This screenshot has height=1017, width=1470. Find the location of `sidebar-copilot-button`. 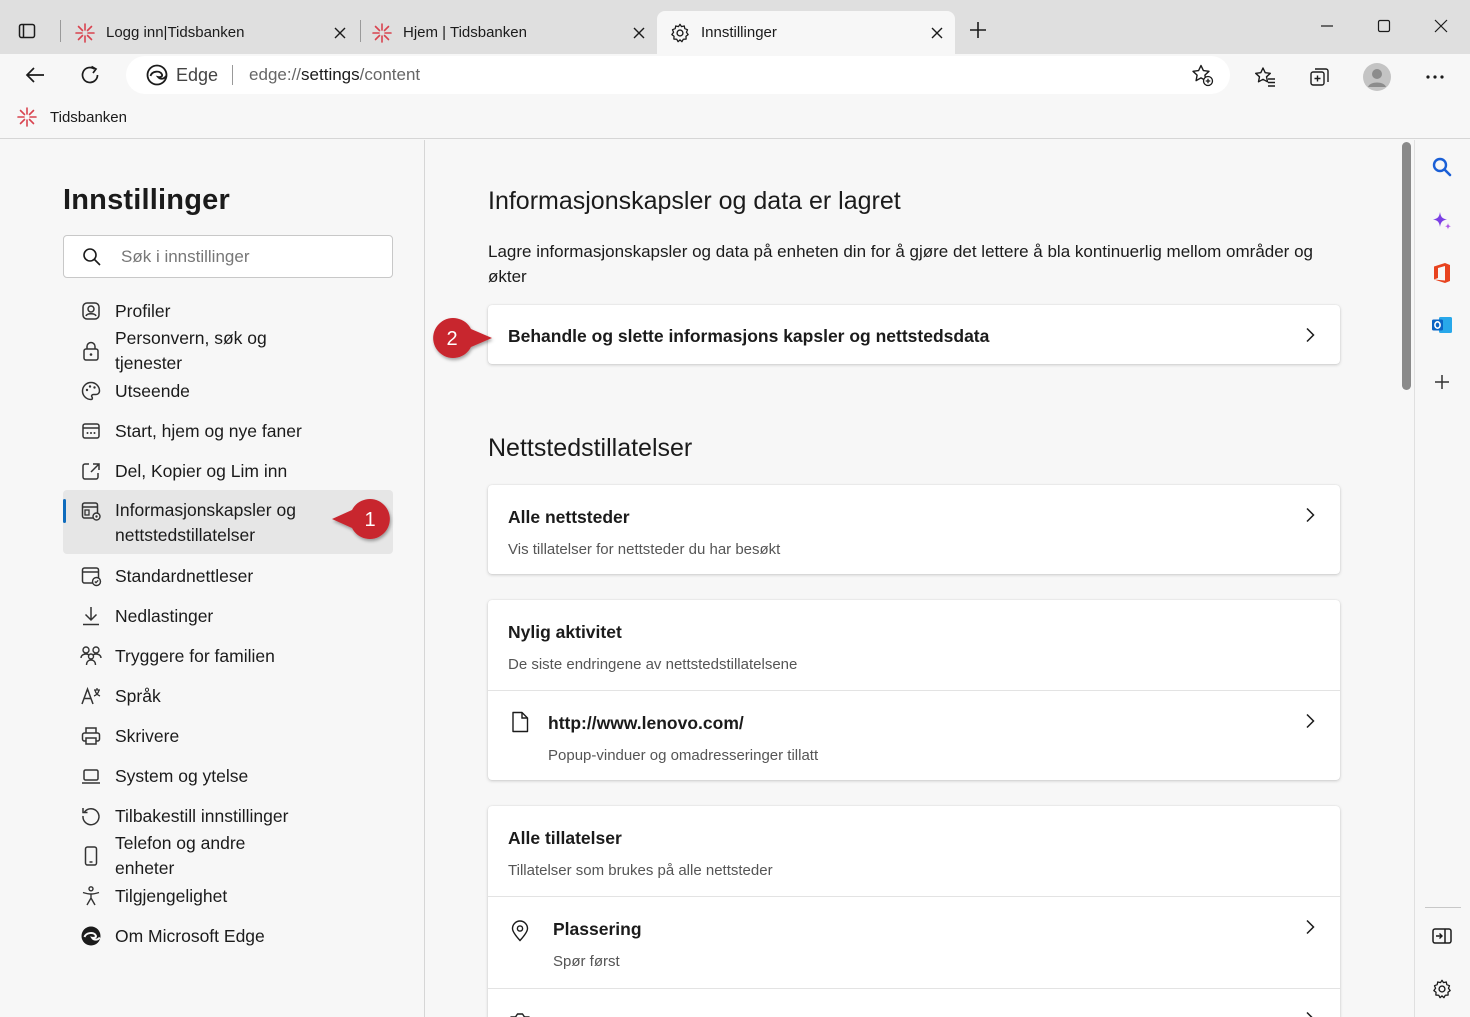

sidebar-copilot-button is located at coordinates (1442, 221).